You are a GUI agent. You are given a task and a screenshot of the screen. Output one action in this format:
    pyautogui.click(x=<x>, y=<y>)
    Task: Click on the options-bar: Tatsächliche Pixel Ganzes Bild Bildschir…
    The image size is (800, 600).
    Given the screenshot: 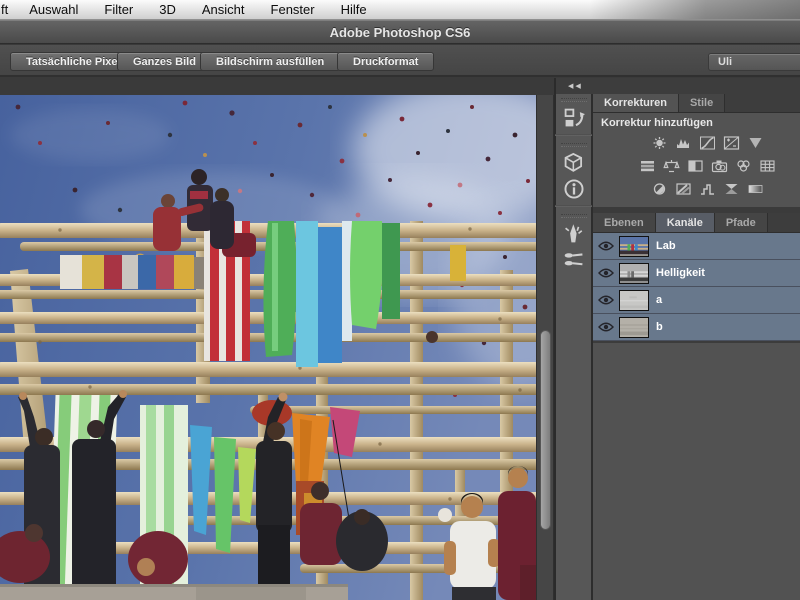 What is the action you would take?
    pyautogui.click(x=400, y=61)
    